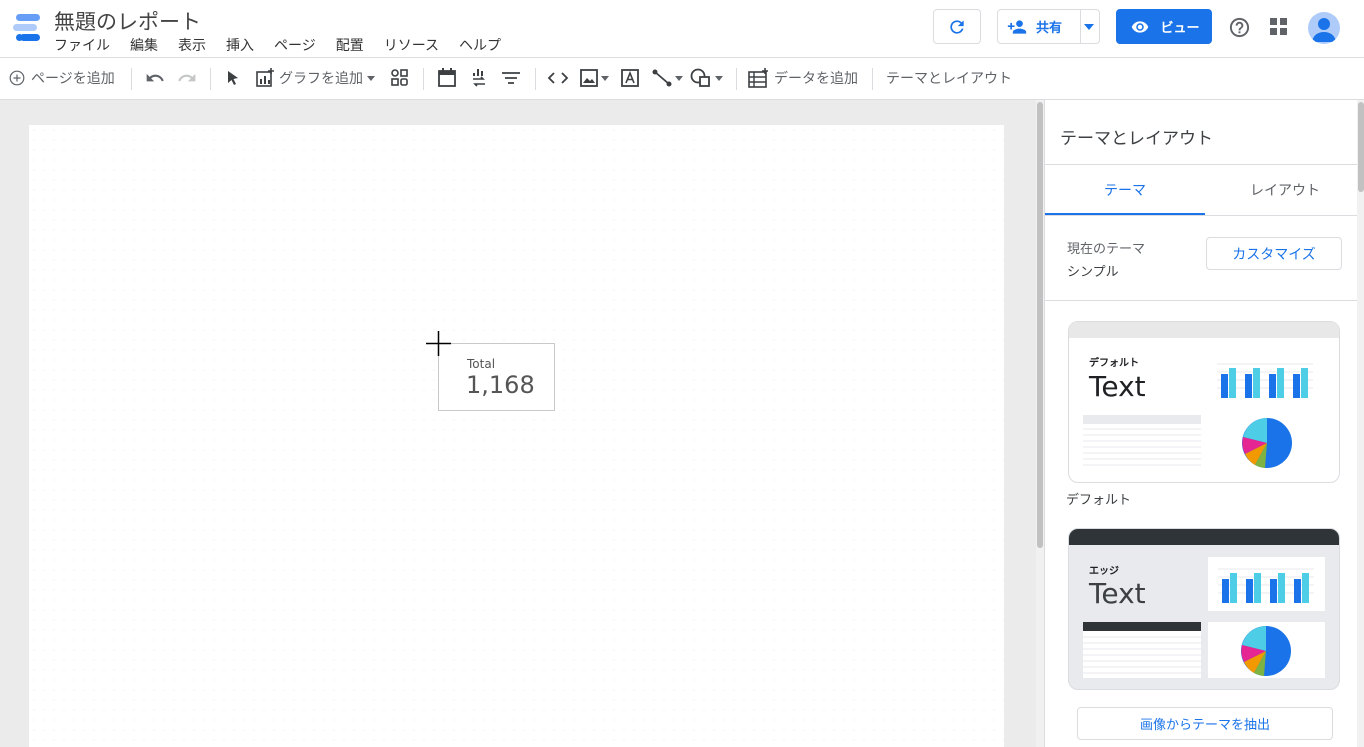 Image resolution: width=1364 pixels, height=747 pixels. What do you see at coordinates (240, 45) in the screenshot?
I see `menu-insert: 挿入` at bounding box center [240, 45].